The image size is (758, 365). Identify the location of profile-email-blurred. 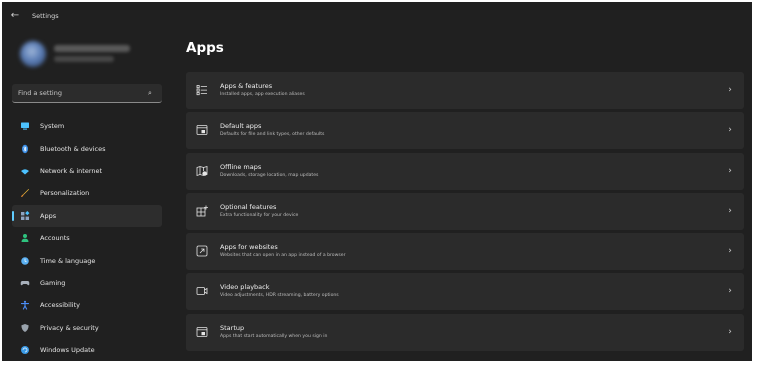
(84, 59).